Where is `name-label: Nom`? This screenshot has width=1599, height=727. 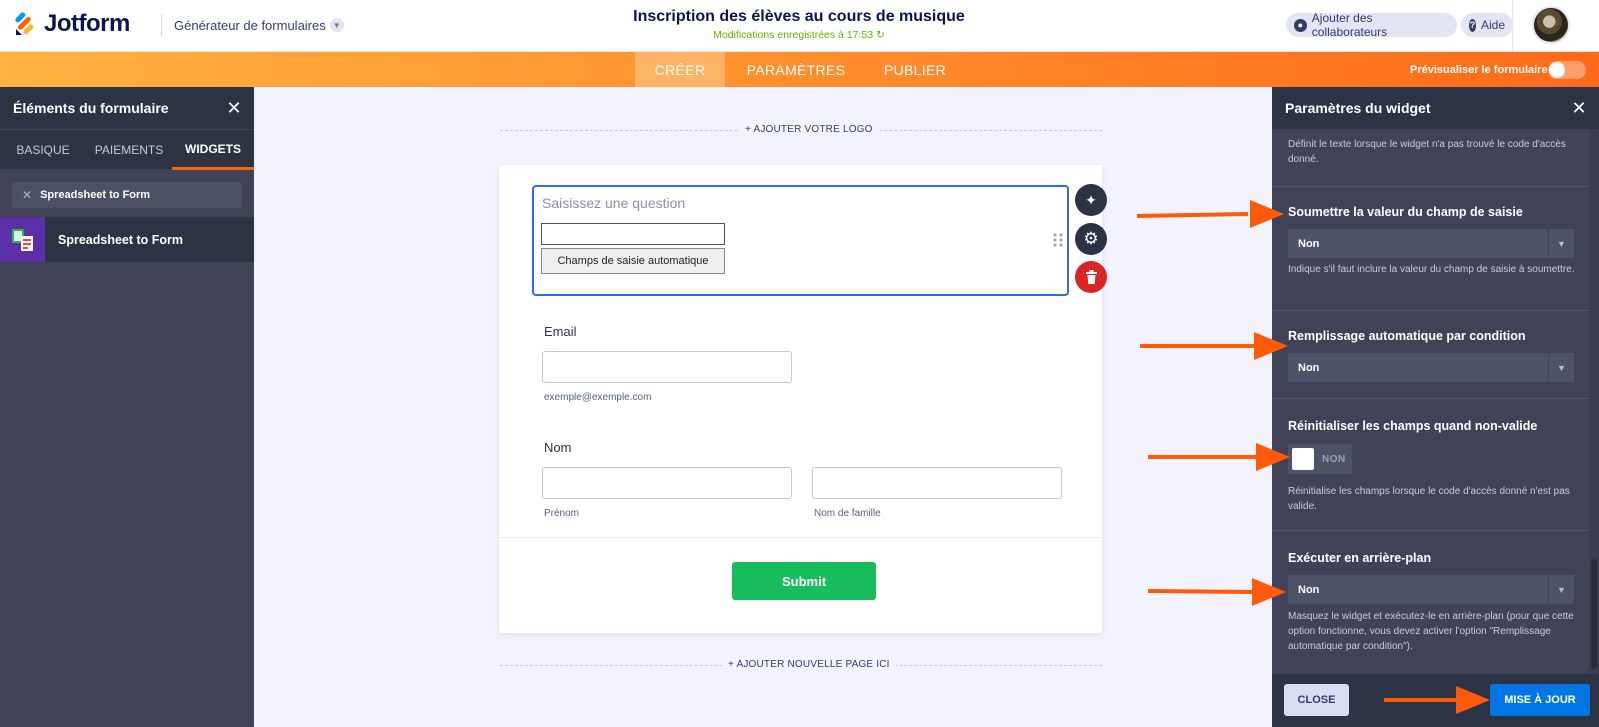
name-label: Nom is located at coordinates (558, 447).